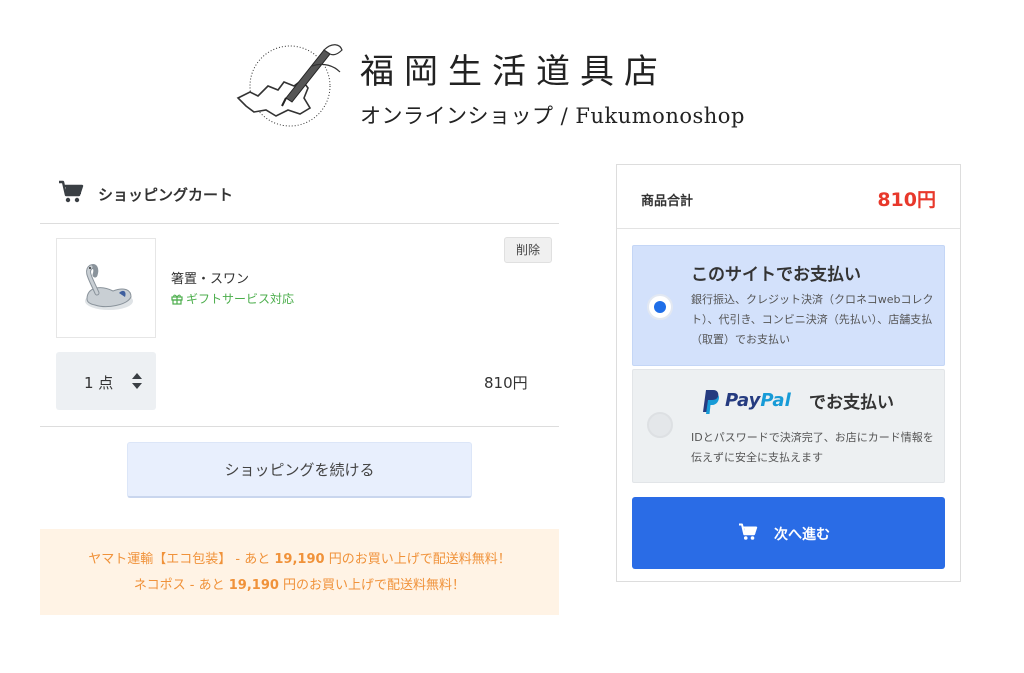  What do you see at coordinates (166, 195) in the screenshot?
I see `cart-title: ショッピングカート` at bounding box center [166, 195].